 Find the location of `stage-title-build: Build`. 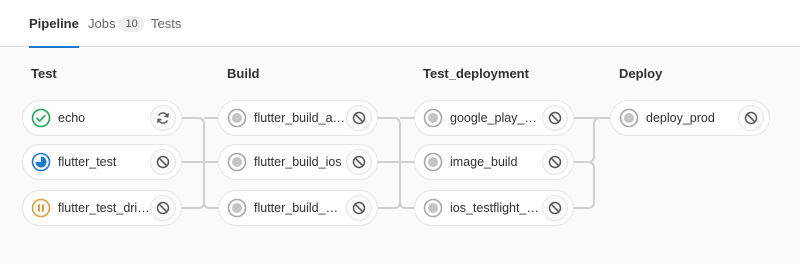

stage-title-build: Build is located at coordinates (243, 73).